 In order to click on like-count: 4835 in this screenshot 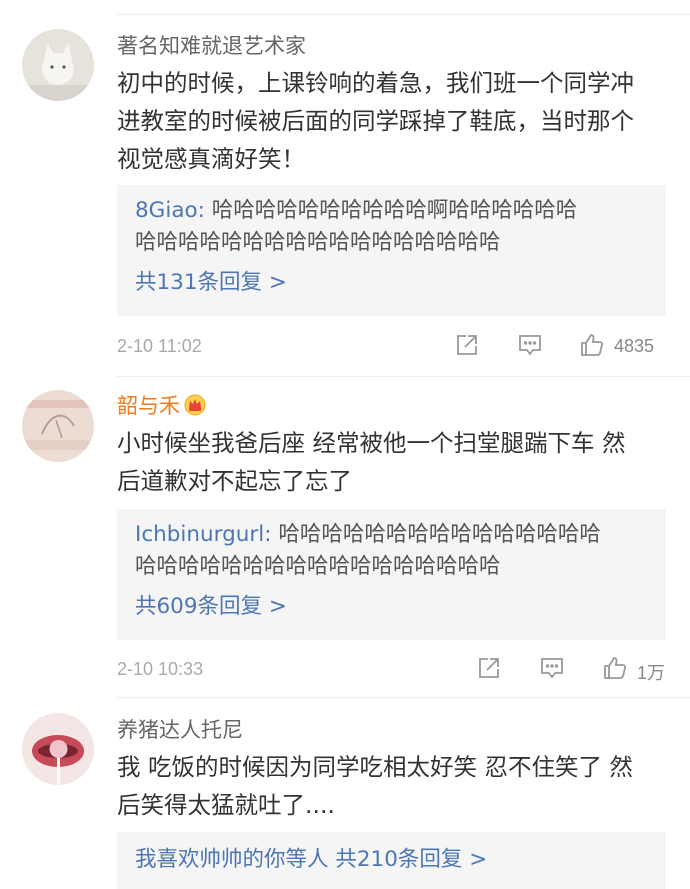, I will do `click(634, 346)`.